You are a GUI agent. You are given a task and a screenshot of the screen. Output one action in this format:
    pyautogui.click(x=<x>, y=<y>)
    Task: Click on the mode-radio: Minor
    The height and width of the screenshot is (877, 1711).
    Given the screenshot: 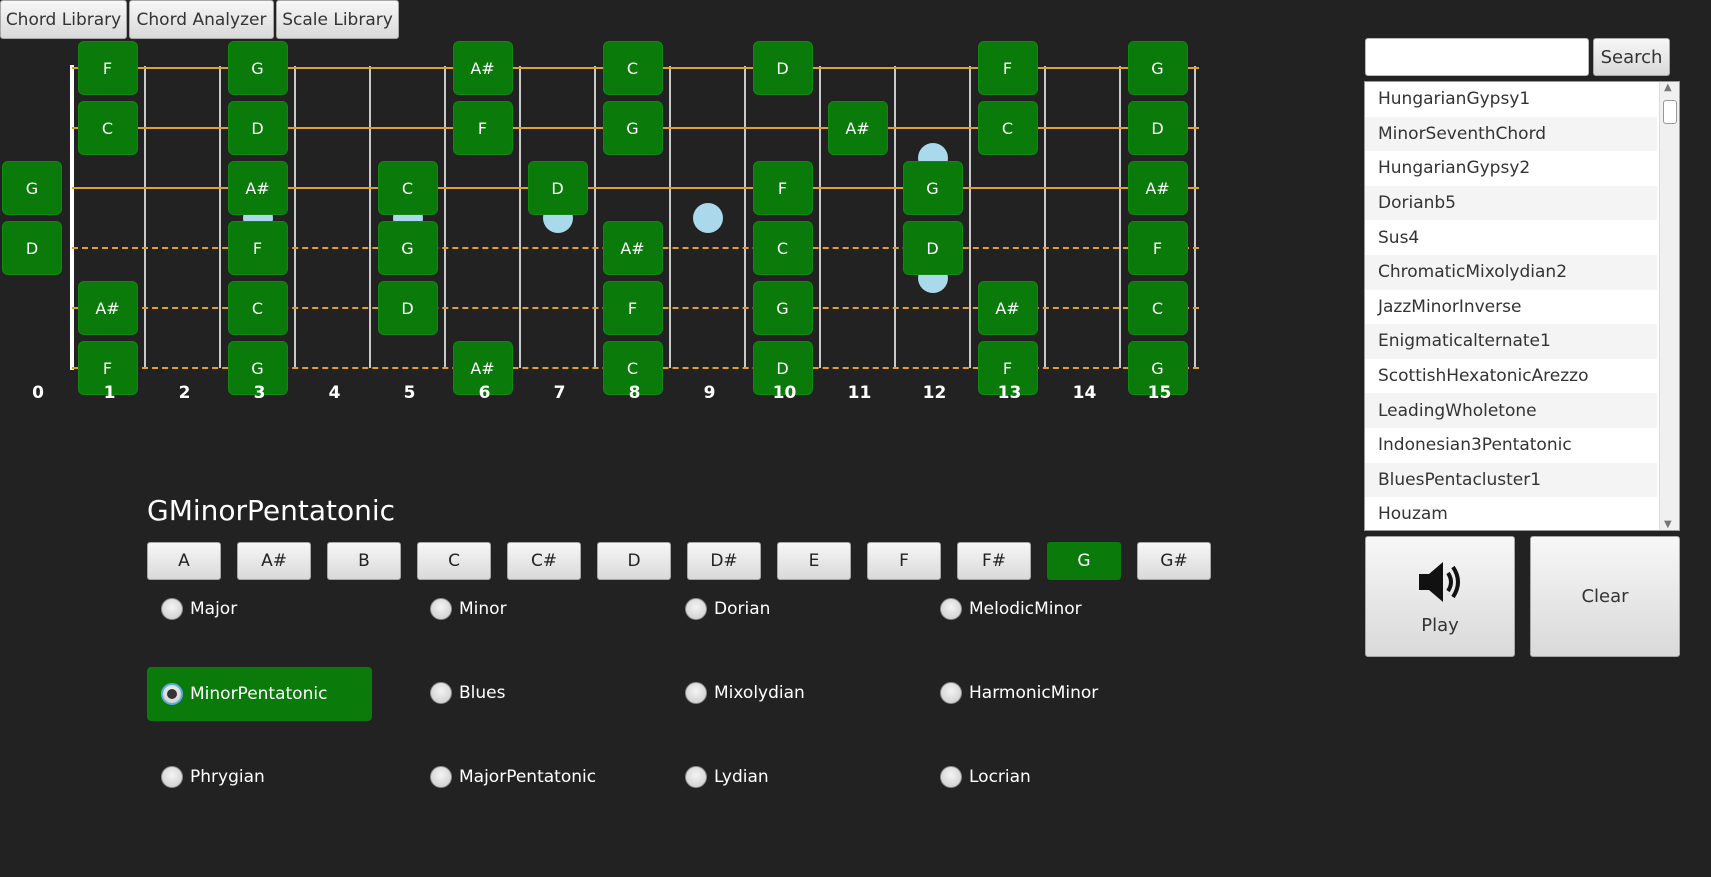 What is the action you would take?
    pyautogui.click(x=468, y=609)
    